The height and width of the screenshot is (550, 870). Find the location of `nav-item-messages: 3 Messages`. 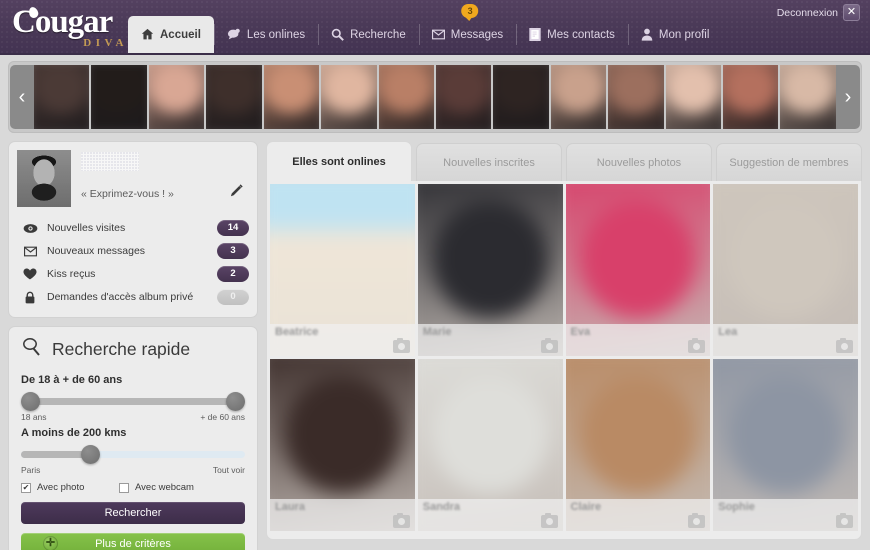

nav-item-messages: 3 Messages is located at coordinates (467, 28).